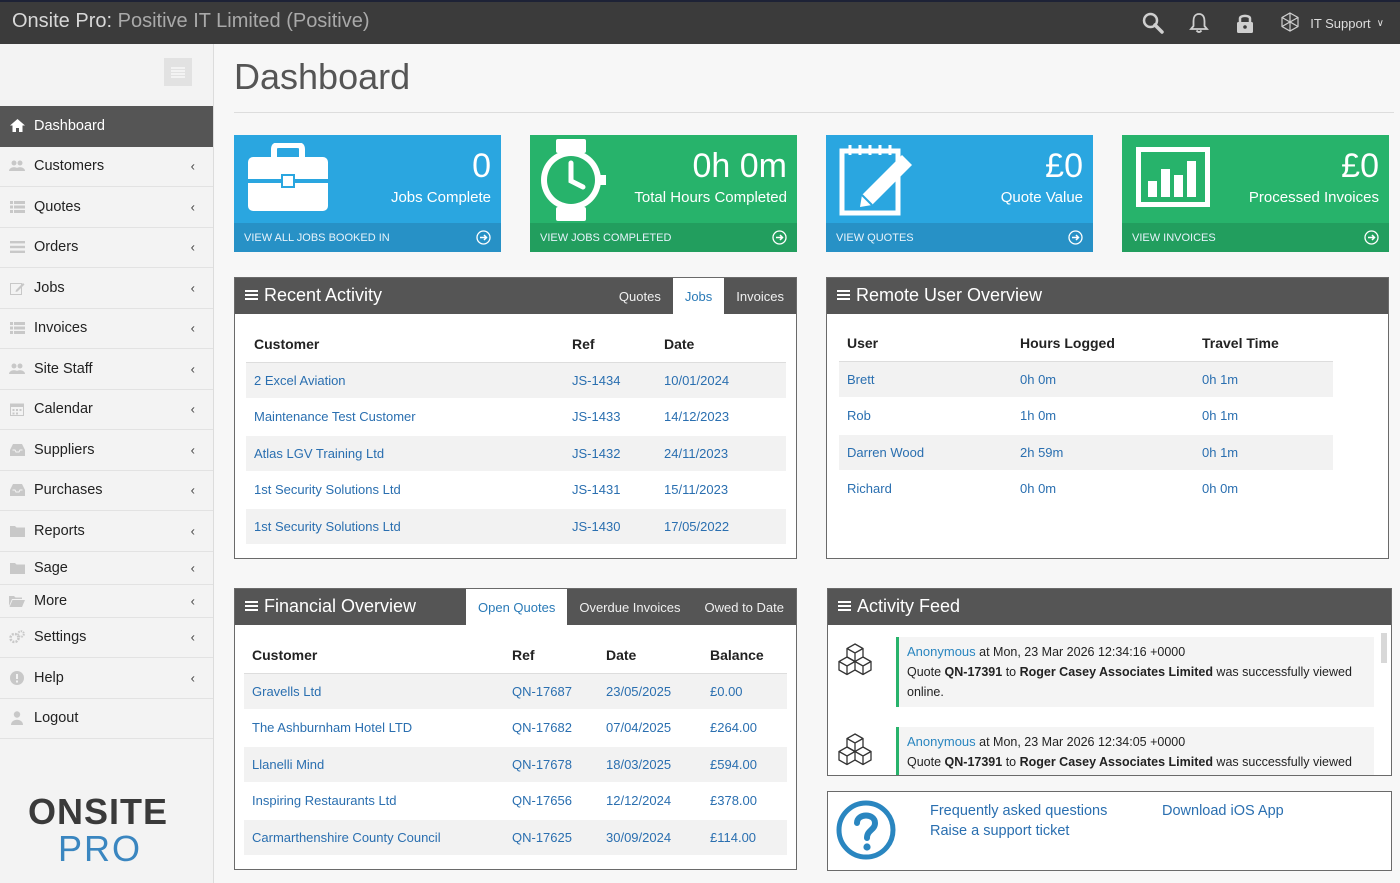 This screenshot has height=883, width=1400. Describe the element at coordinates (663, 237) in the screenshot. I see `tile-footer-link: VIEW JOBS COMPLETED` at that location.